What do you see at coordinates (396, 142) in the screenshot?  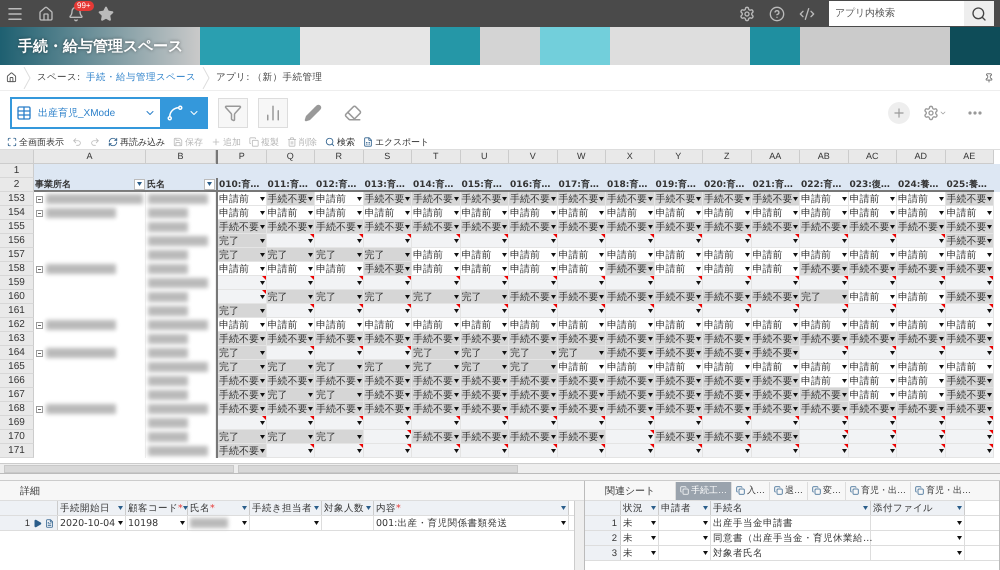 I see `export-button: エクスポート` at bounding box center [396, 142].